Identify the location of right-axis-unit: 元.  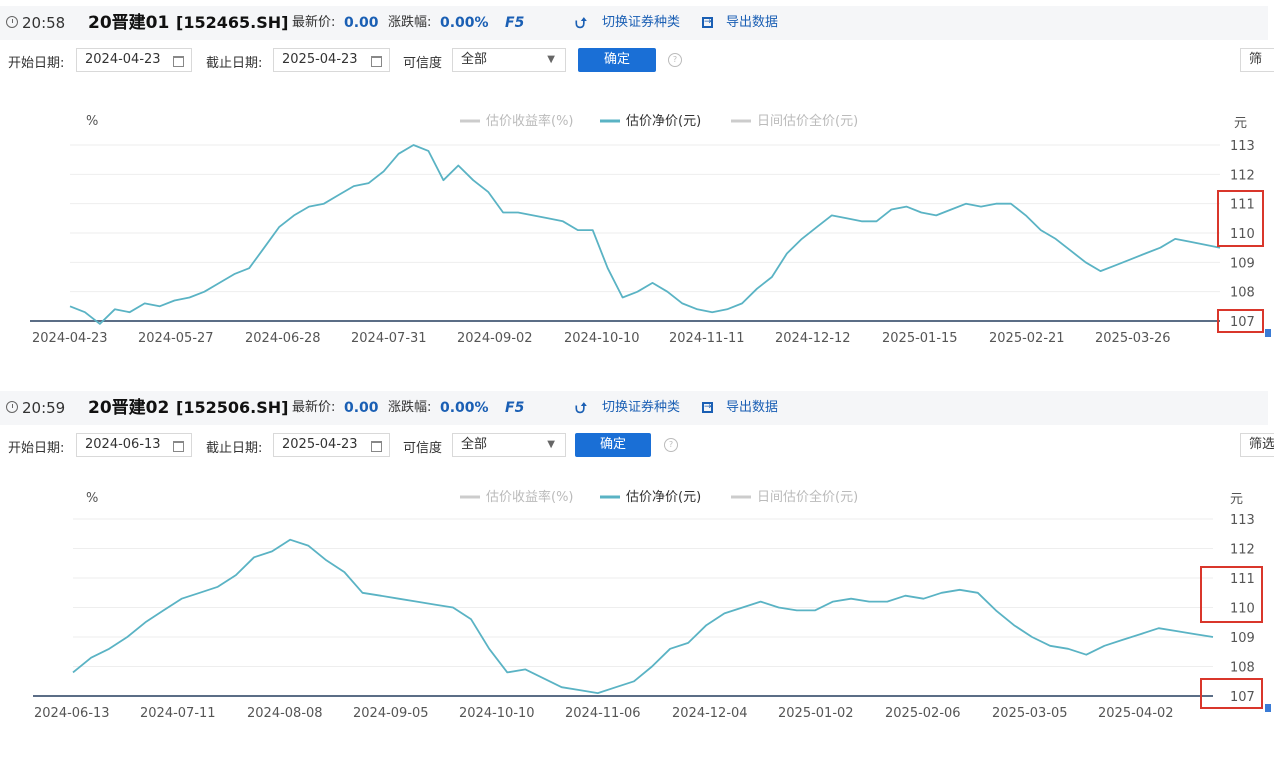
(1236, 499).